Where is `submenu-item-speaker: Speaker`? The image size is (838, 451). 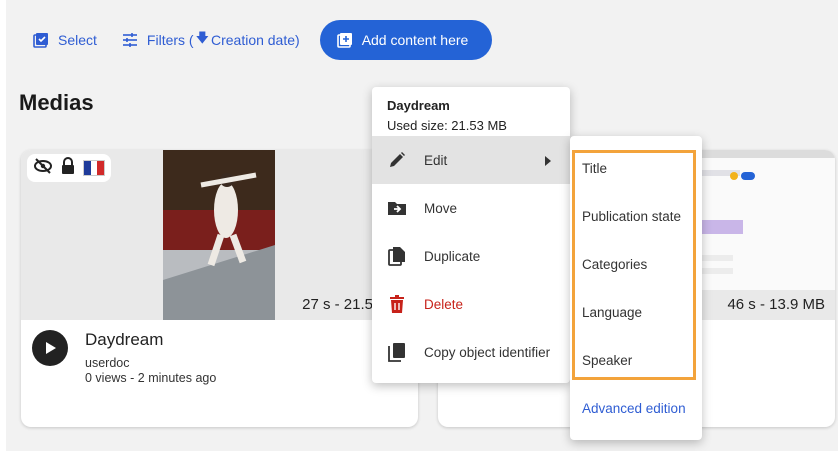 submenu-item-speaker: Speaker is located at coordinates (636, 360).